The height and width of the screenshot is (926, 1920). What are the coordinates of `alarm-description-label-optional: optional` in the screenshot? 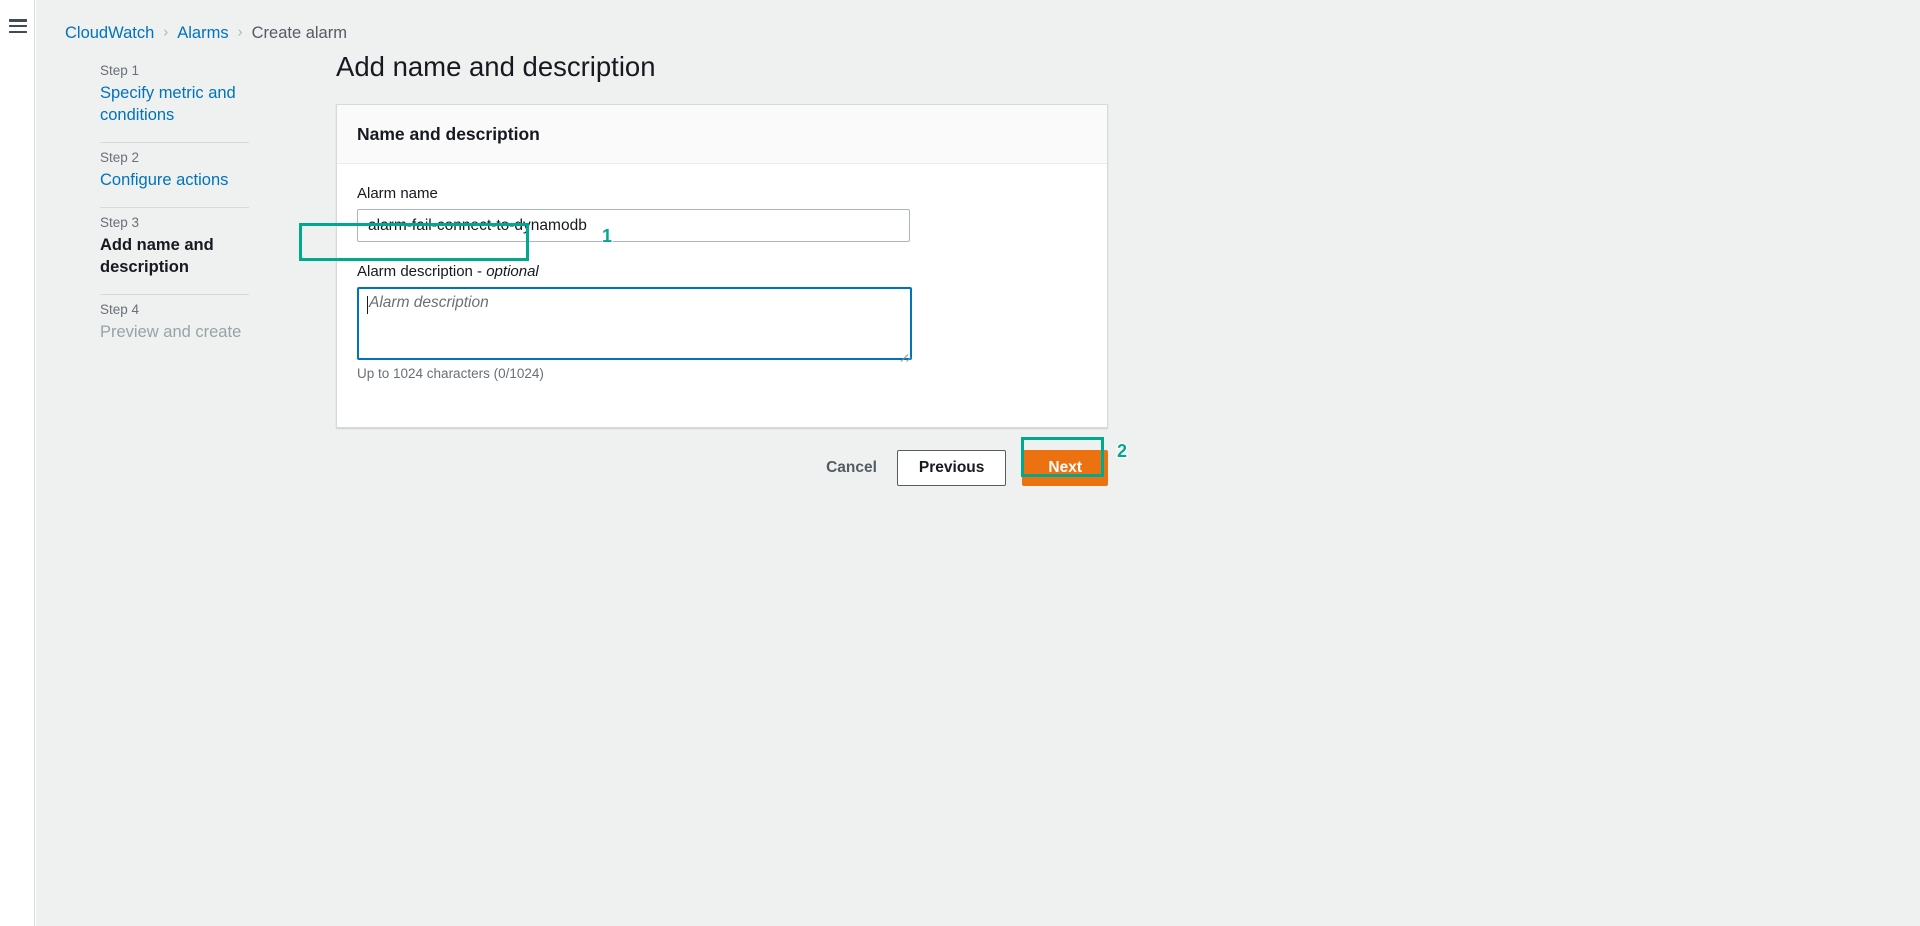 It's located at (512, 271).